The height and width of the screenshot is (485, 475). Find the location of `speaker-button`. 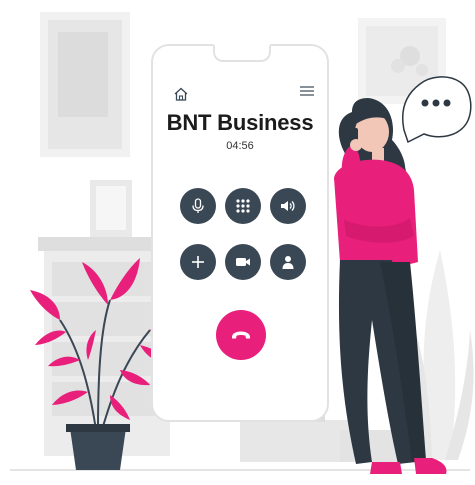

speaker-button is located at coordinates (288, 206).